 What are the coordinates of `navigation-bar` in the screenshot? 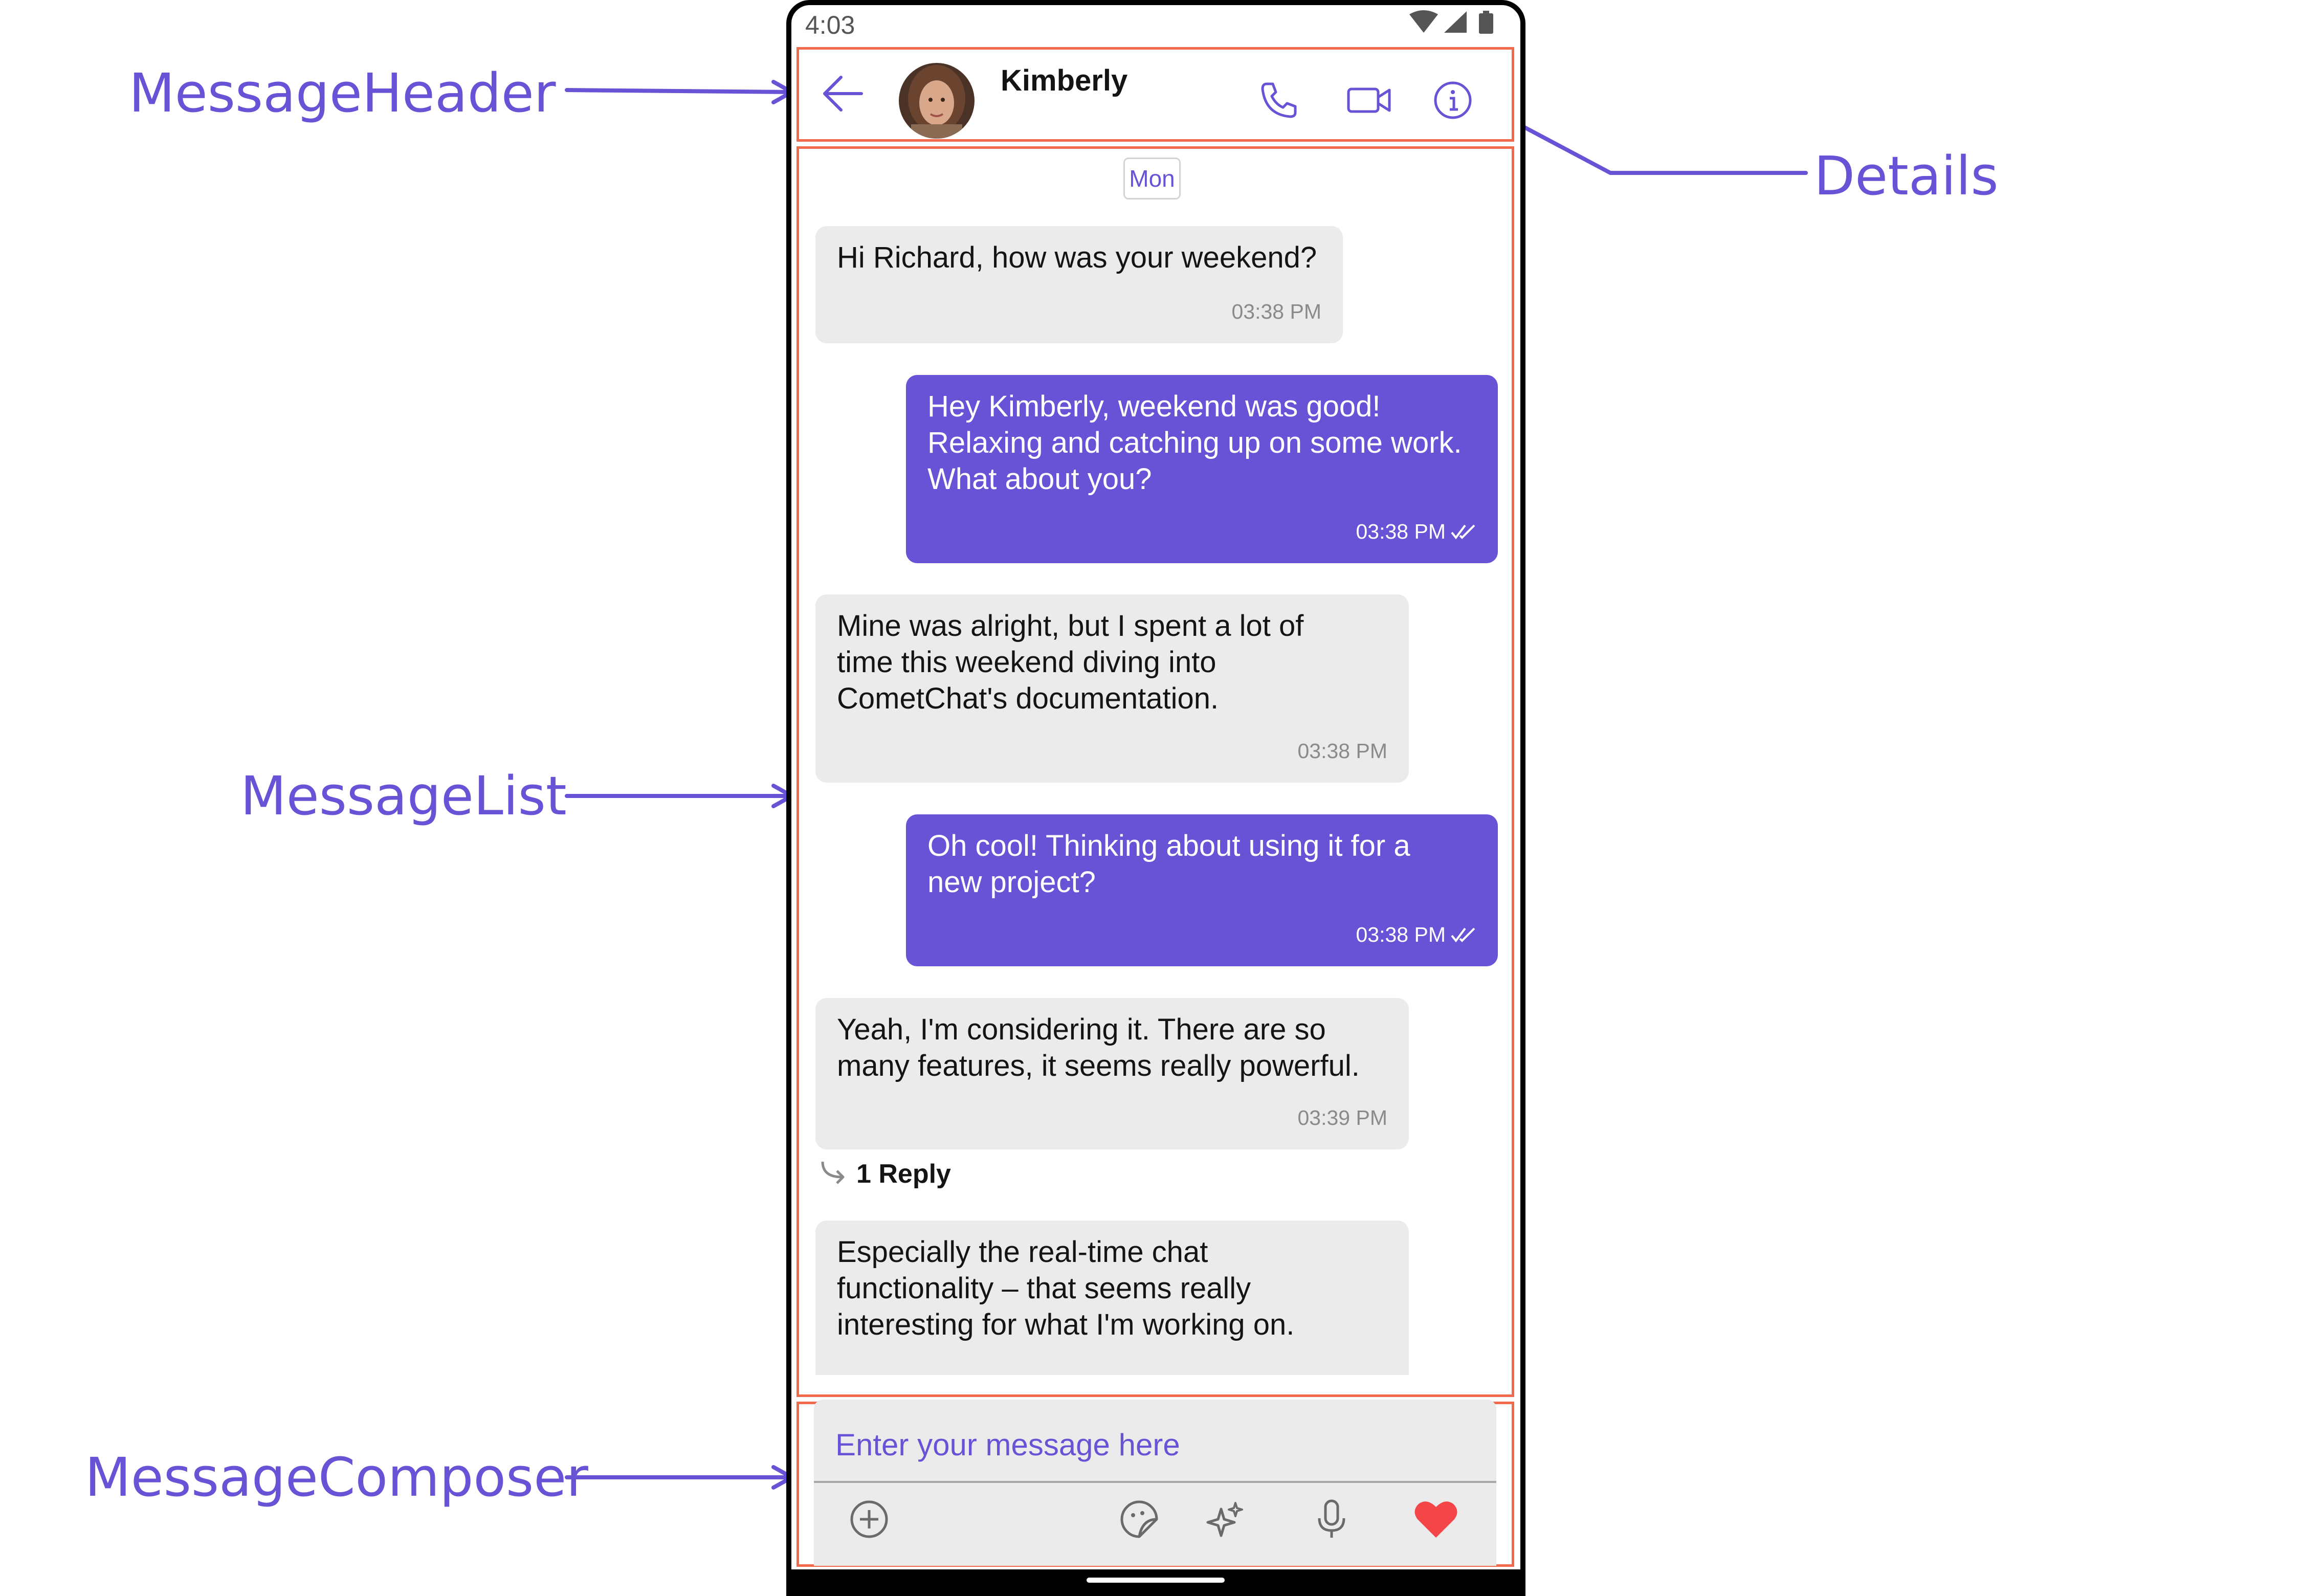 It's located at (1155, 1582).